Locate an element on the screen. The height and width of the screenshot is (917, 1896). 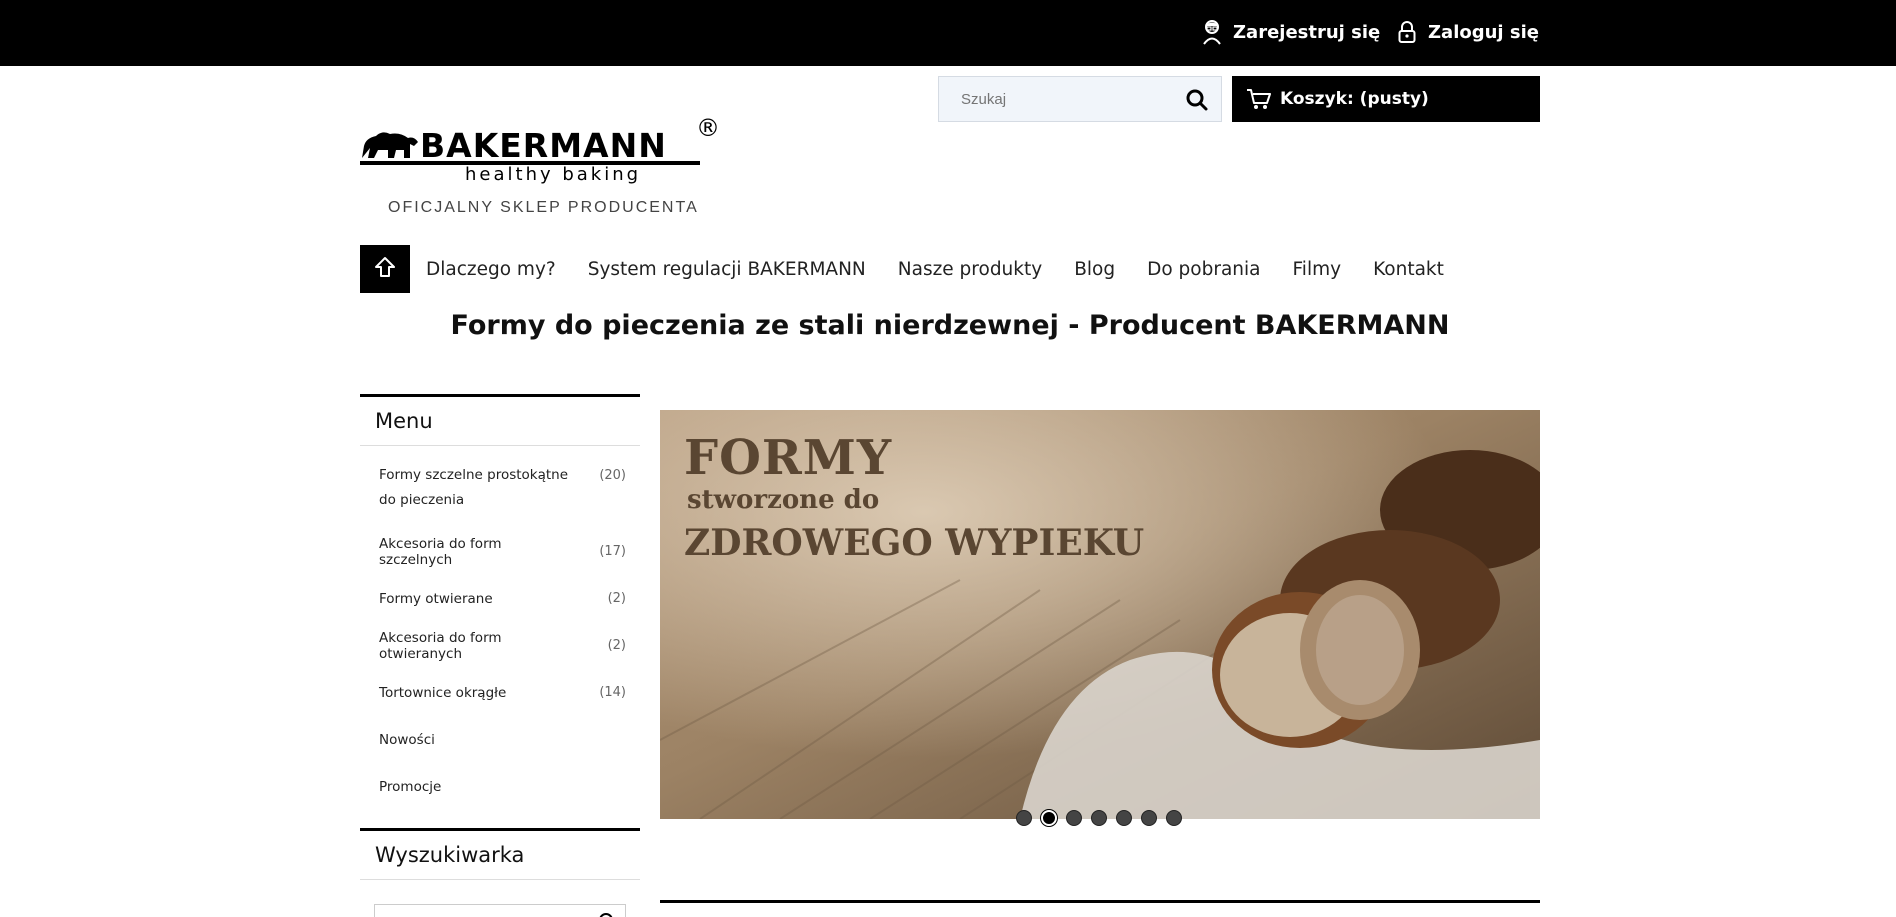
category-count: (14) is located at coordinates (612, 692).